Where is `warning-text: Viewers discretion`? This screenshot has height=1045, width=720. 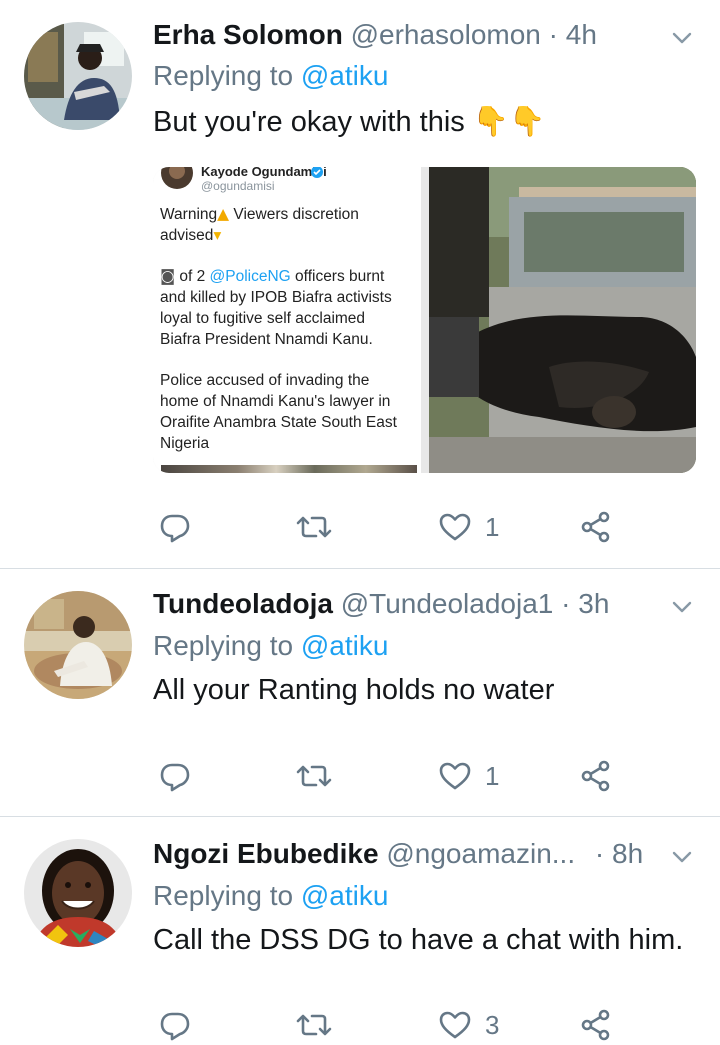 warning-text: Viewers discretion is located at coordinates (294, 214).